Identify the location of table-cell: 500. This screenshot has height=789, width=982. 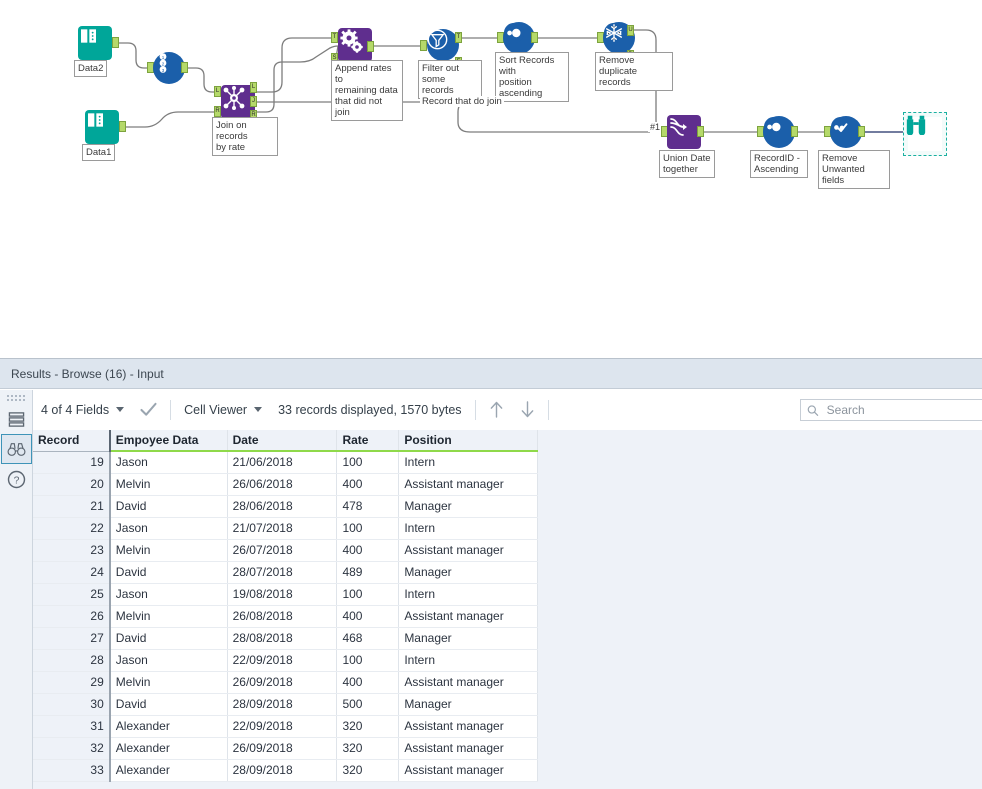
(368, 704).